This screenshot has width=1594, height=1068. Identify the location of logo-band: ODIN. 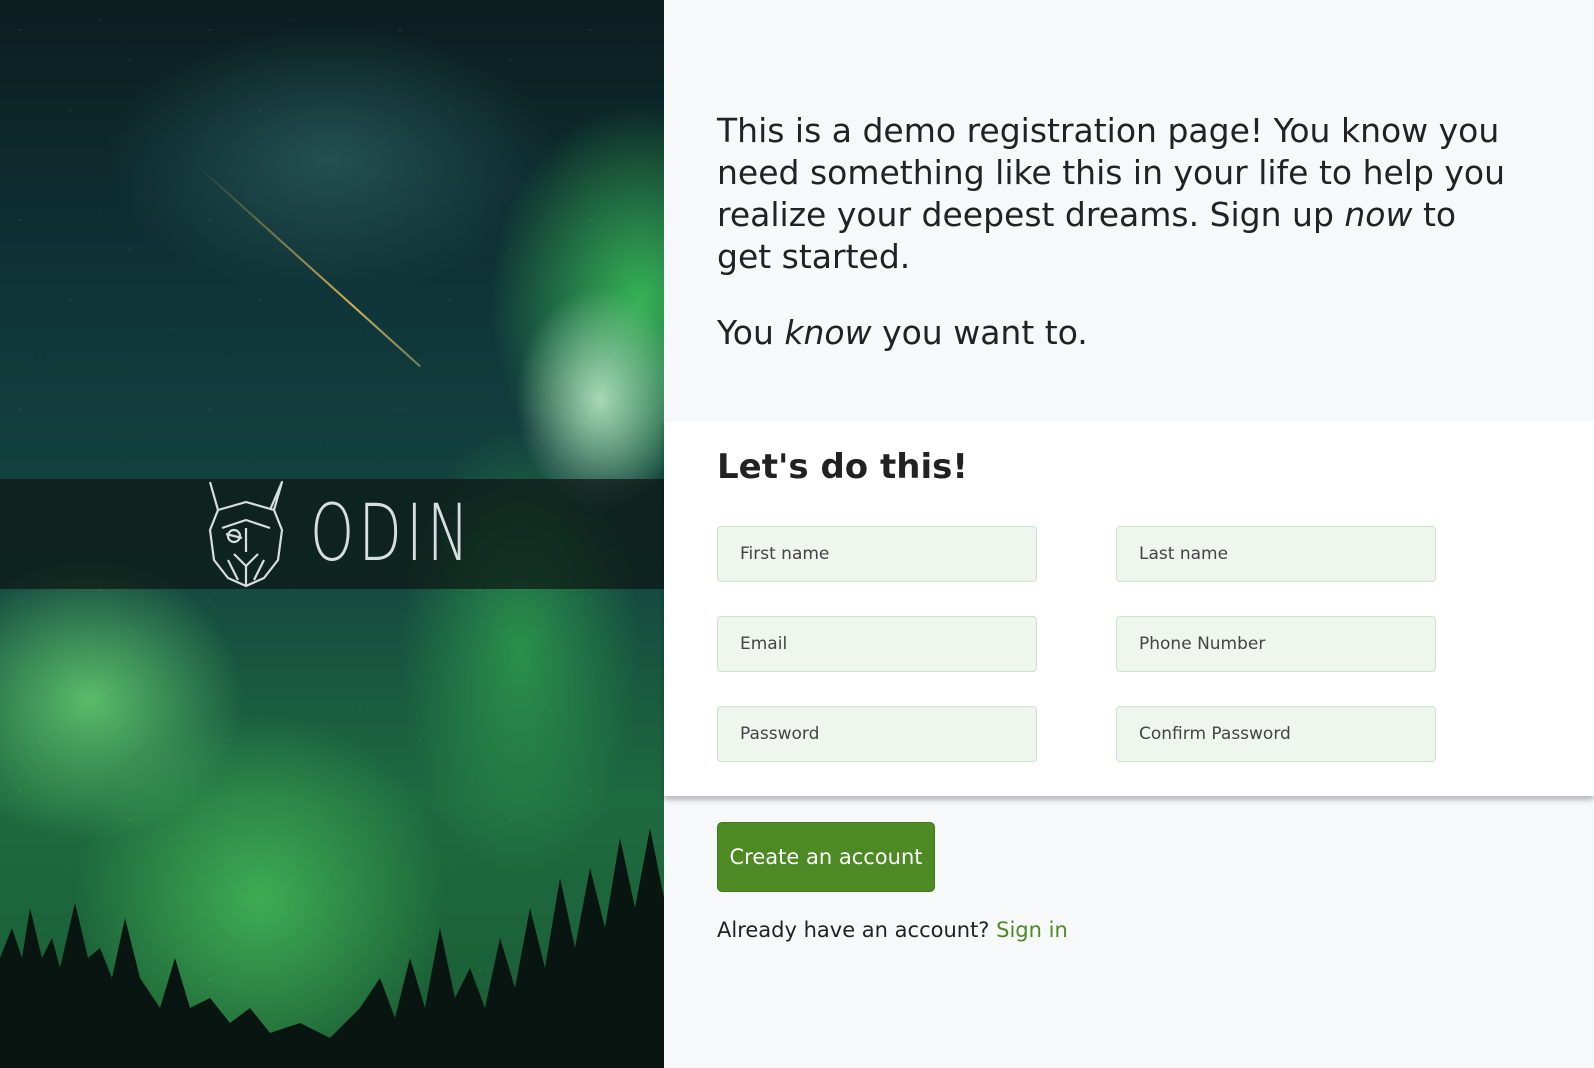
(332, 534).